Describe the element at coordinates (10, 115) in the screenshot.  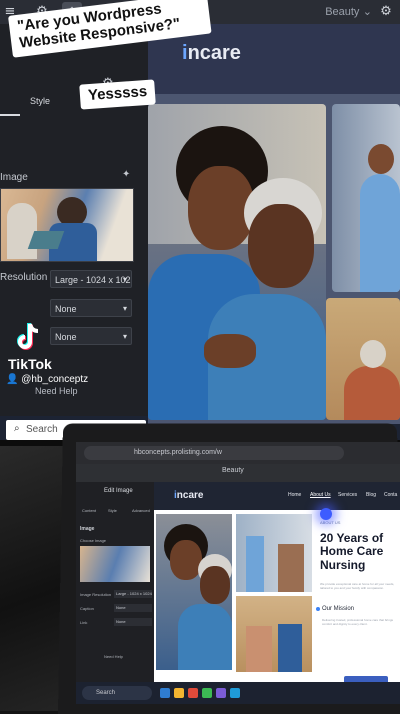
I see `tab-underline` at that location.